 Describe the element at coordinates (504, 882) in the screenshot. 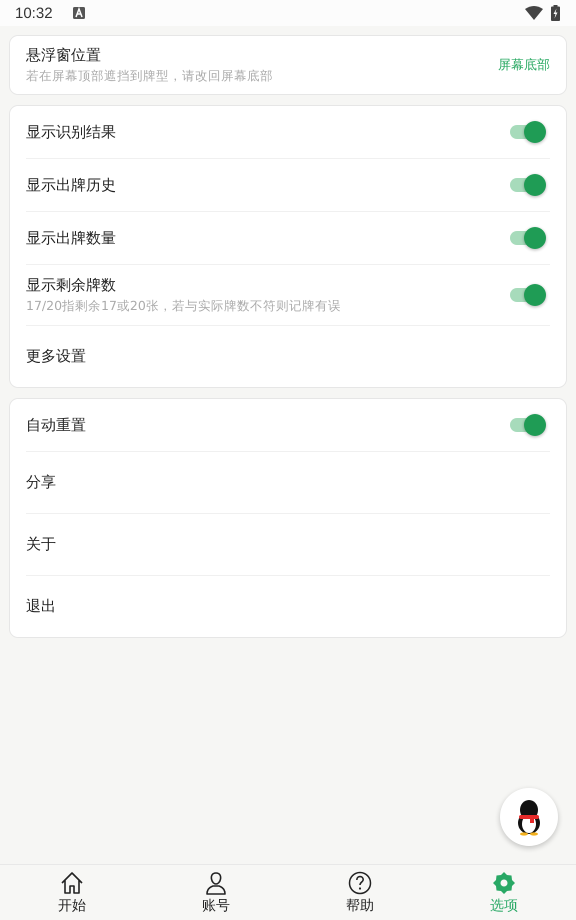

I see `settings-icon` at that location.